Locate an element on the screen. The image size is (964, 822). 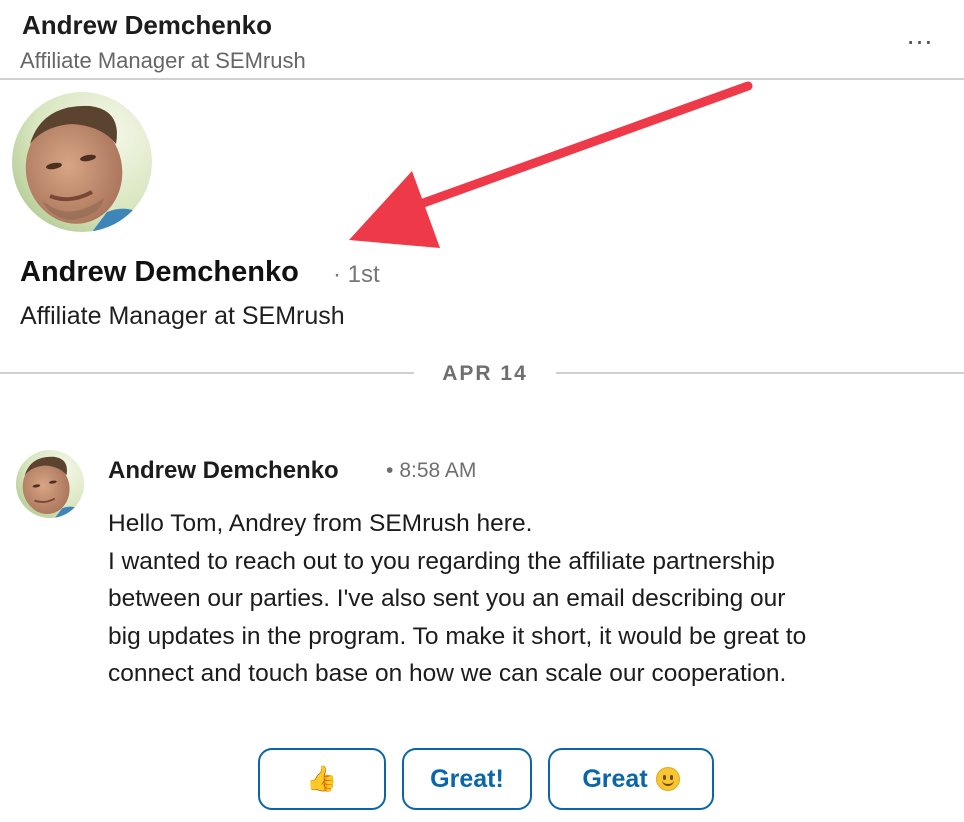
message-line: Hello Tom, Andrey from SEMrush here. is located at coordinates (320, 523).